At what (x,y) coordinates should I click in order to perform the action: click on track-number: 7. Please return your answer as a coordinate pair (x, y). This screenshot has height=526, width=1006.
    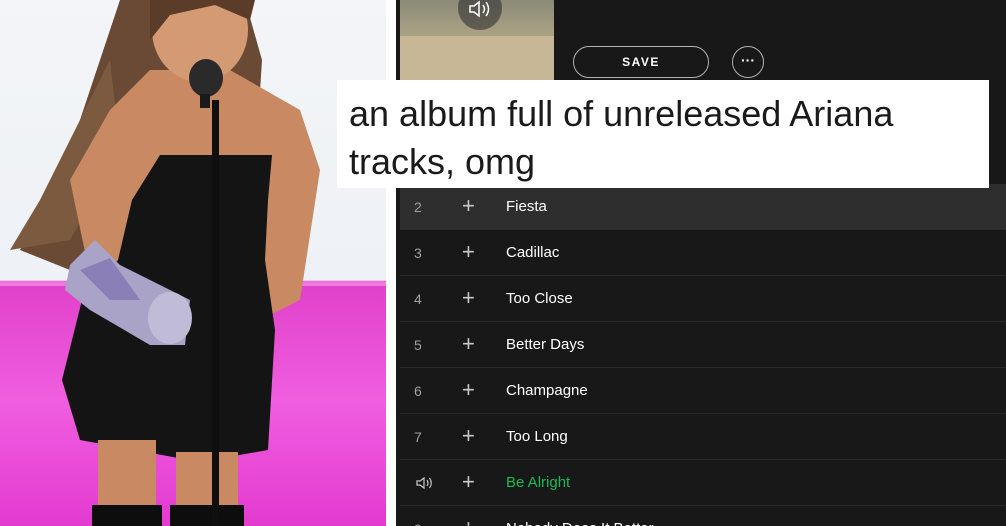
    Looking at the image, I should click on (418, 437).